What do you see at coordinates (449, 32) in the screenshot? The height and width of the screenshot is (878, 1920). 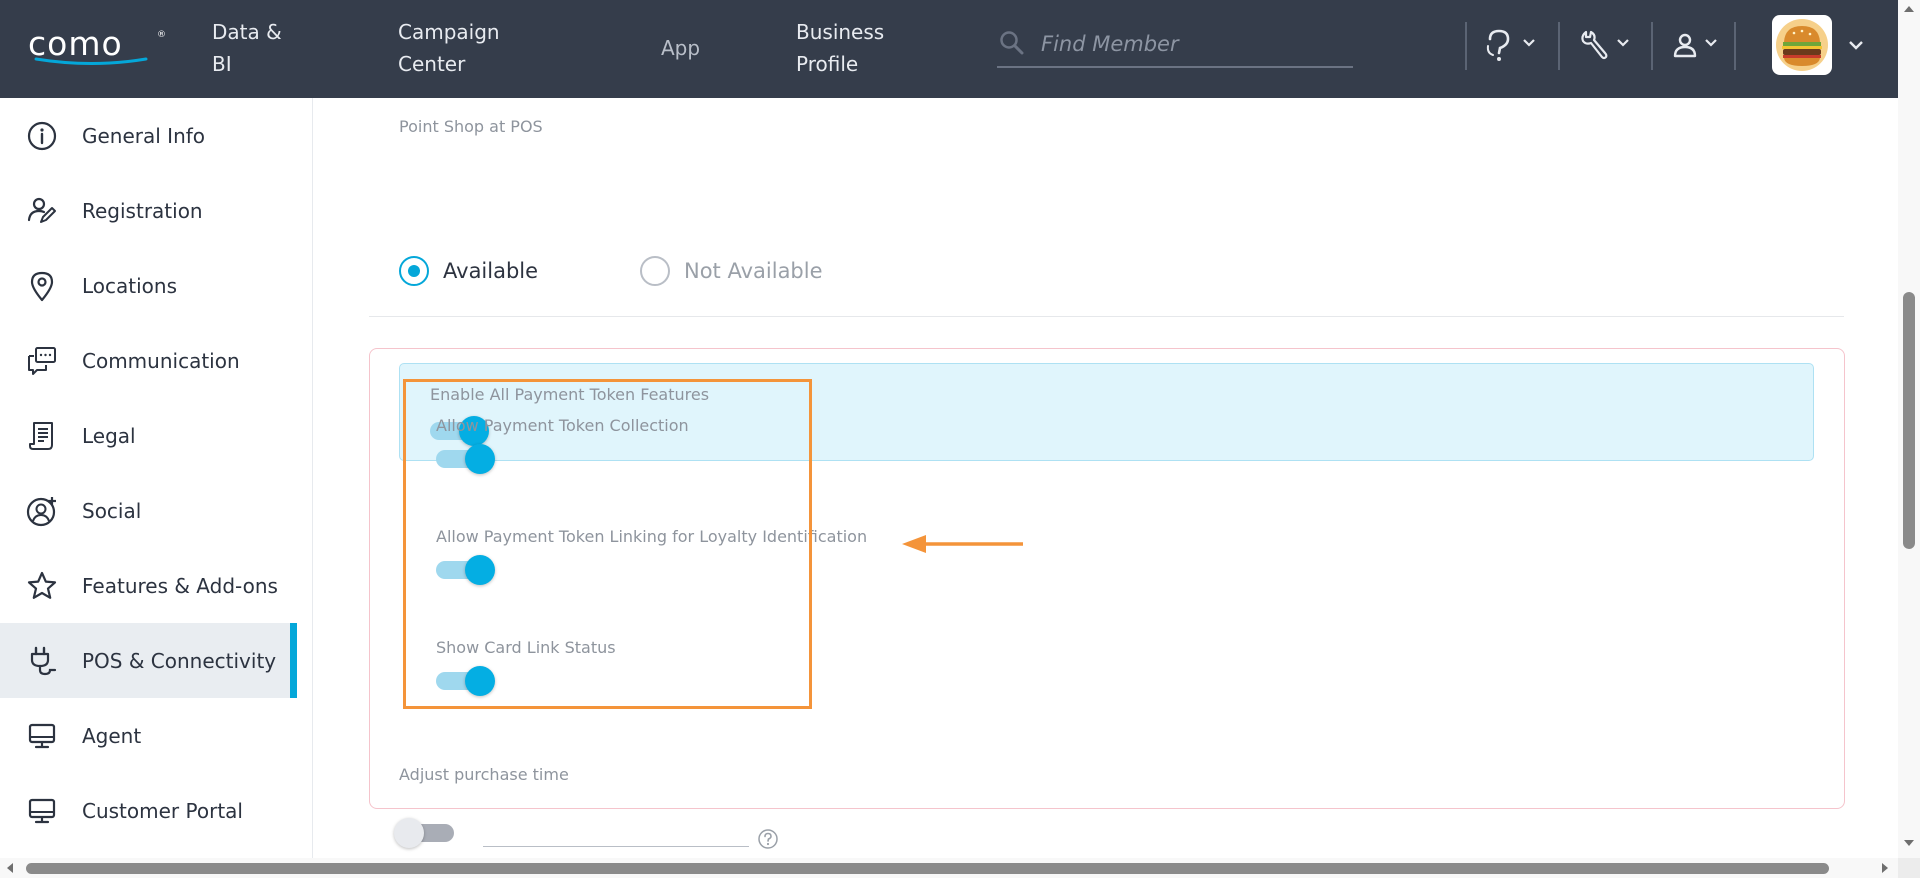 I see `nav-campaign-line1: Campaign` at bounding box center [449, 32].